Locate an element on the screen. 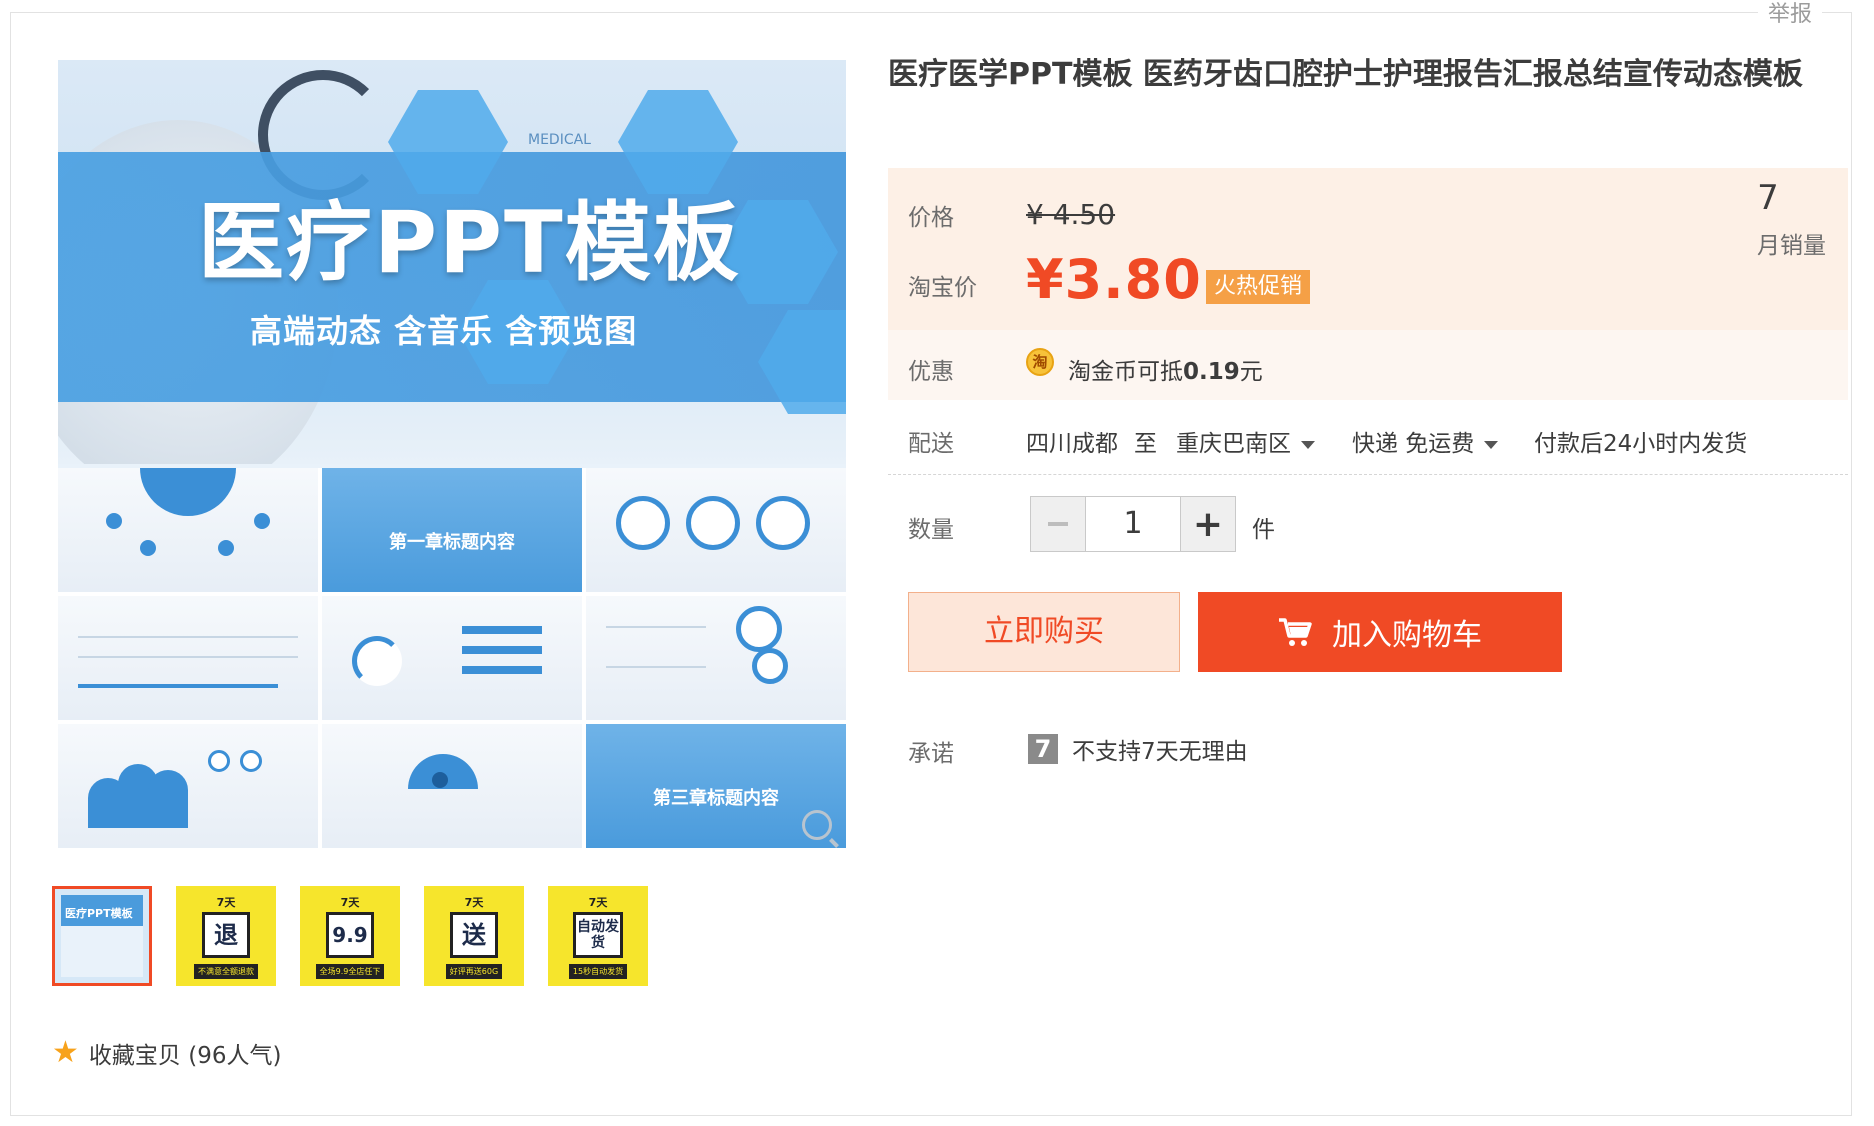 This screenshot has height=1126, width=1874. quantity-label: 数量 is located at coordinates (931, 530).